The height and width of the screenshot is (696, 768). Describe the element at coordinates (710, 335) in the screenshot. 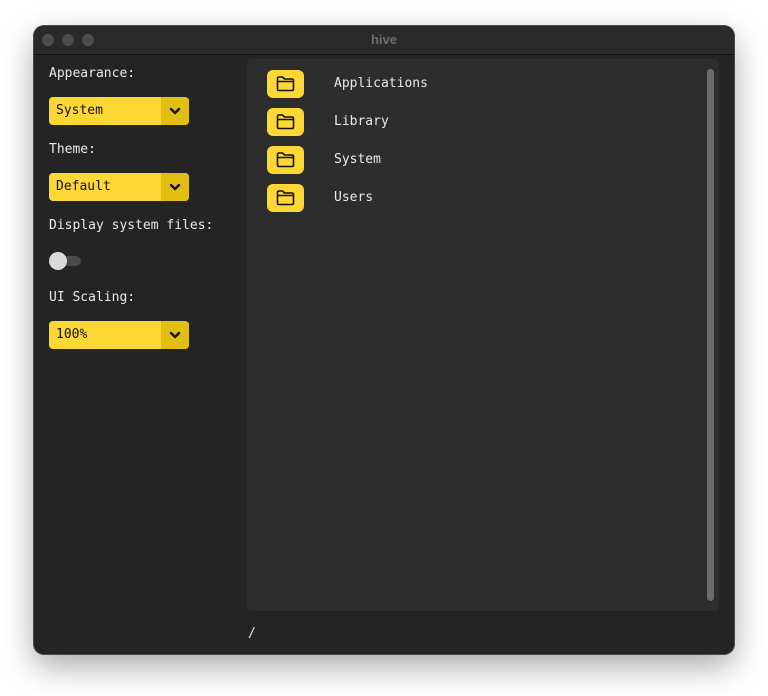

I see `file-list-scrollbar` at that location.